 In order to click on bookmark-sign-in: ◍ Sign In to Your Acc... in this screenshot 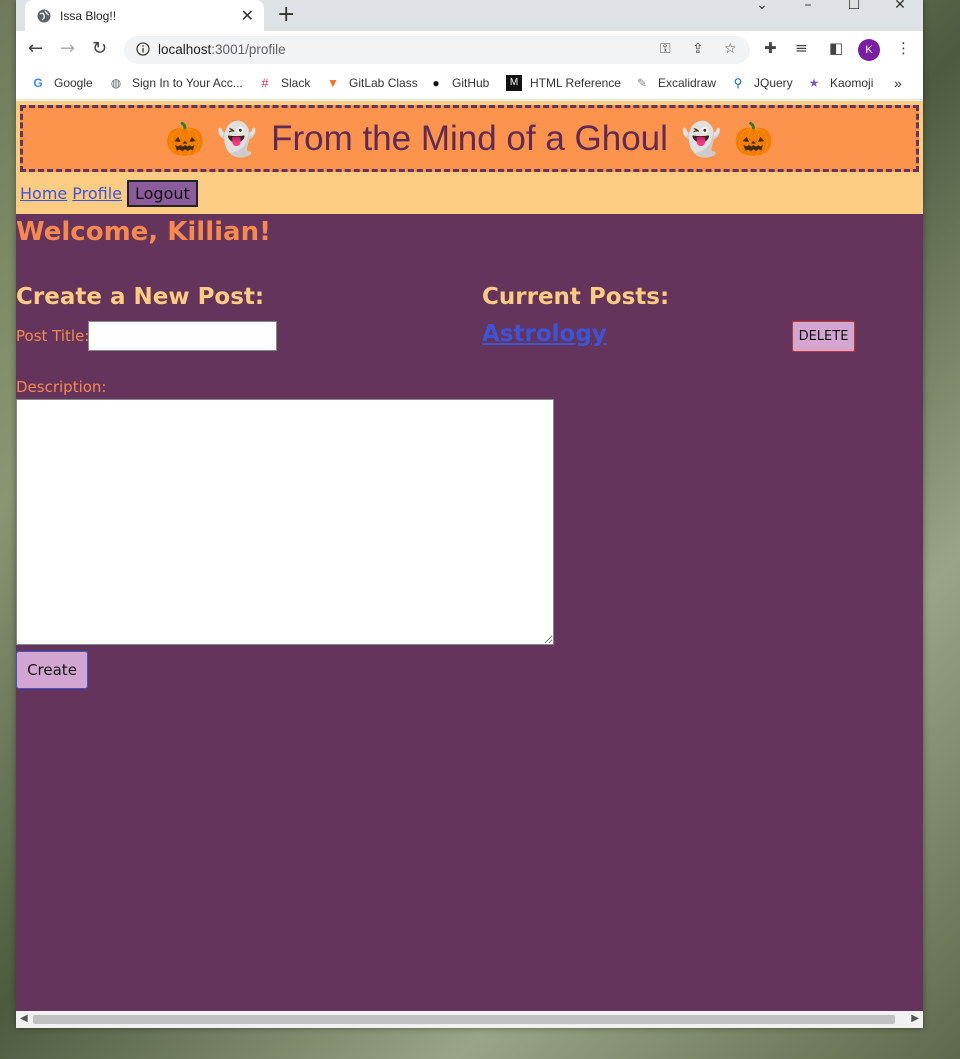, I will do `click(175, 83)`.